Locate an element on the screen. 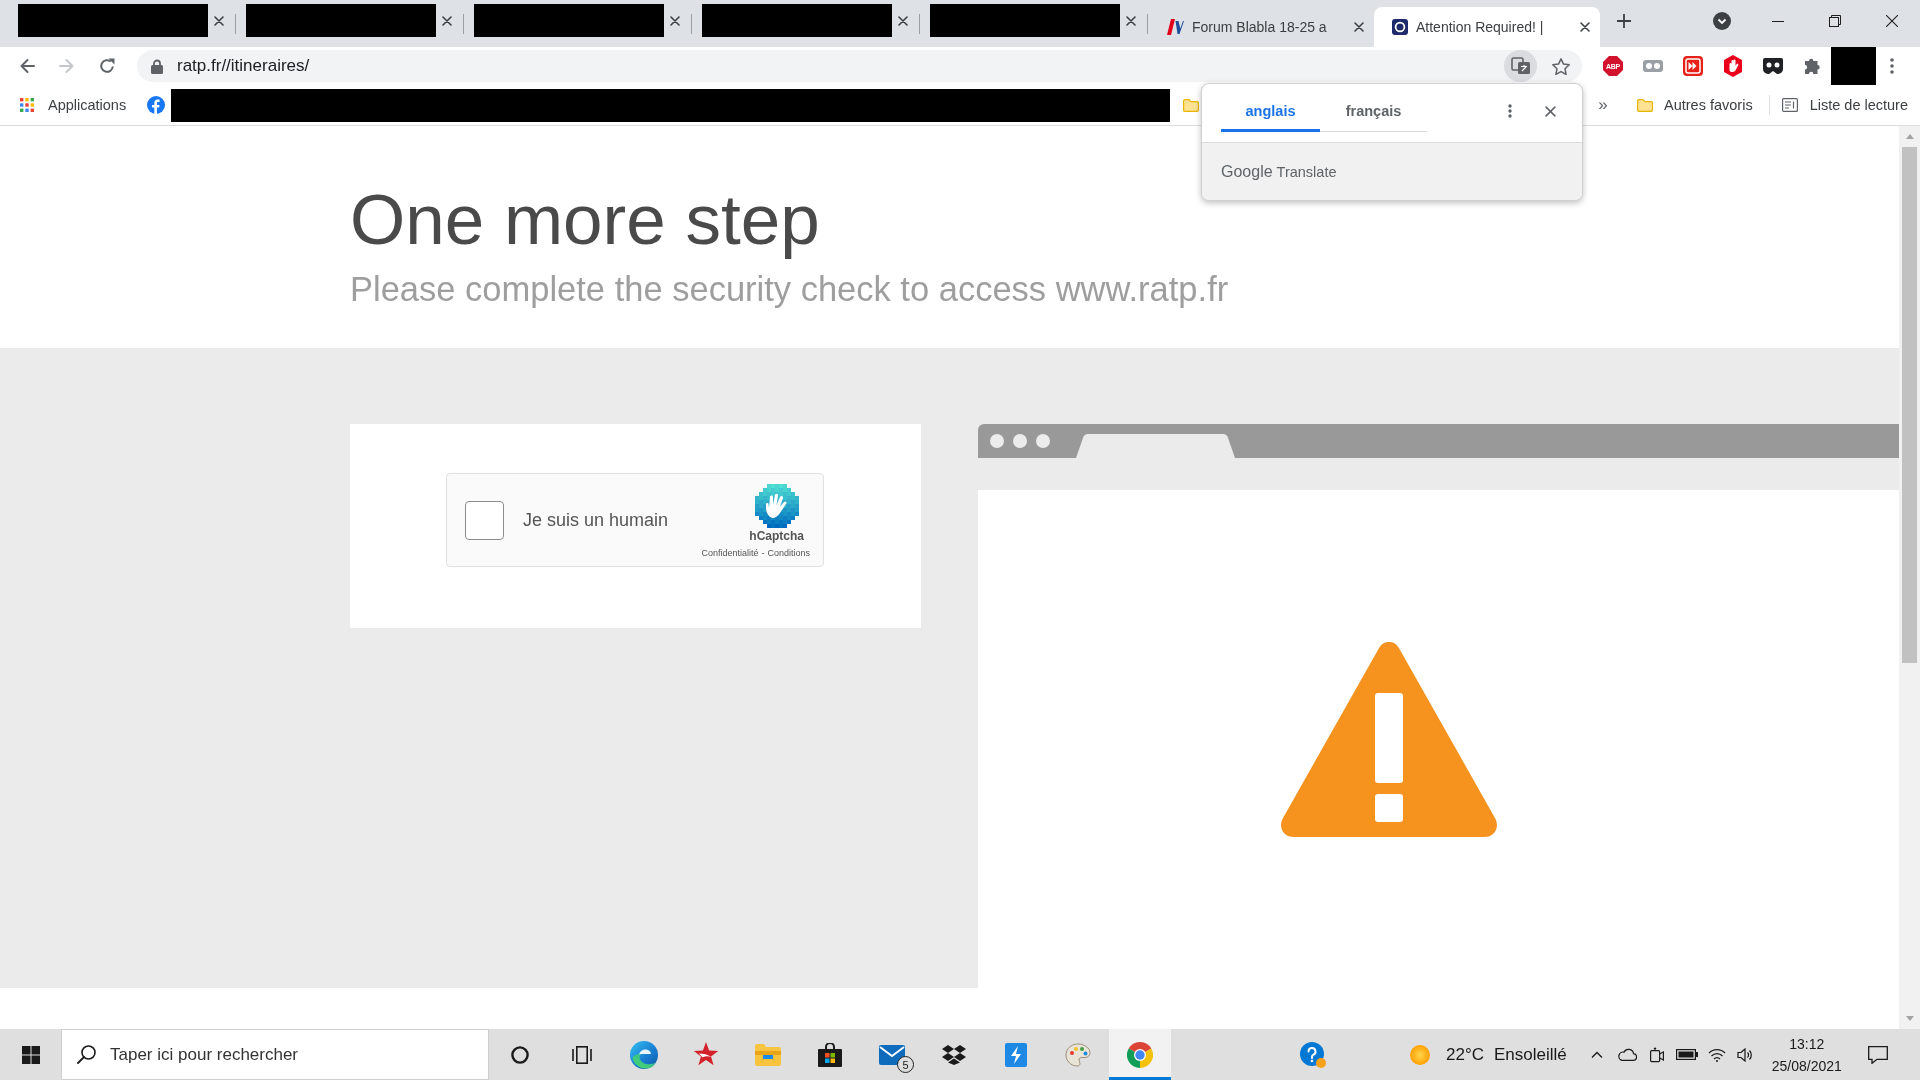 The width and height of the screenshot is (1920, 1080). privacy-link: Confidentialité is located at coordinates (730, 553).